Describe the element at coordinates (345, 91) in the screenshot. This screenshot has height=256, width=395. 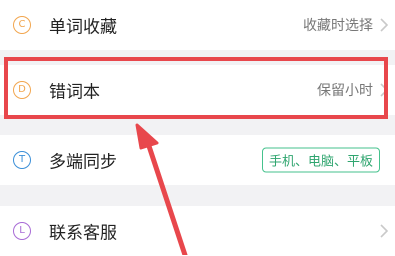
I see `row-value-wrong-words: 保留小时` at that location.